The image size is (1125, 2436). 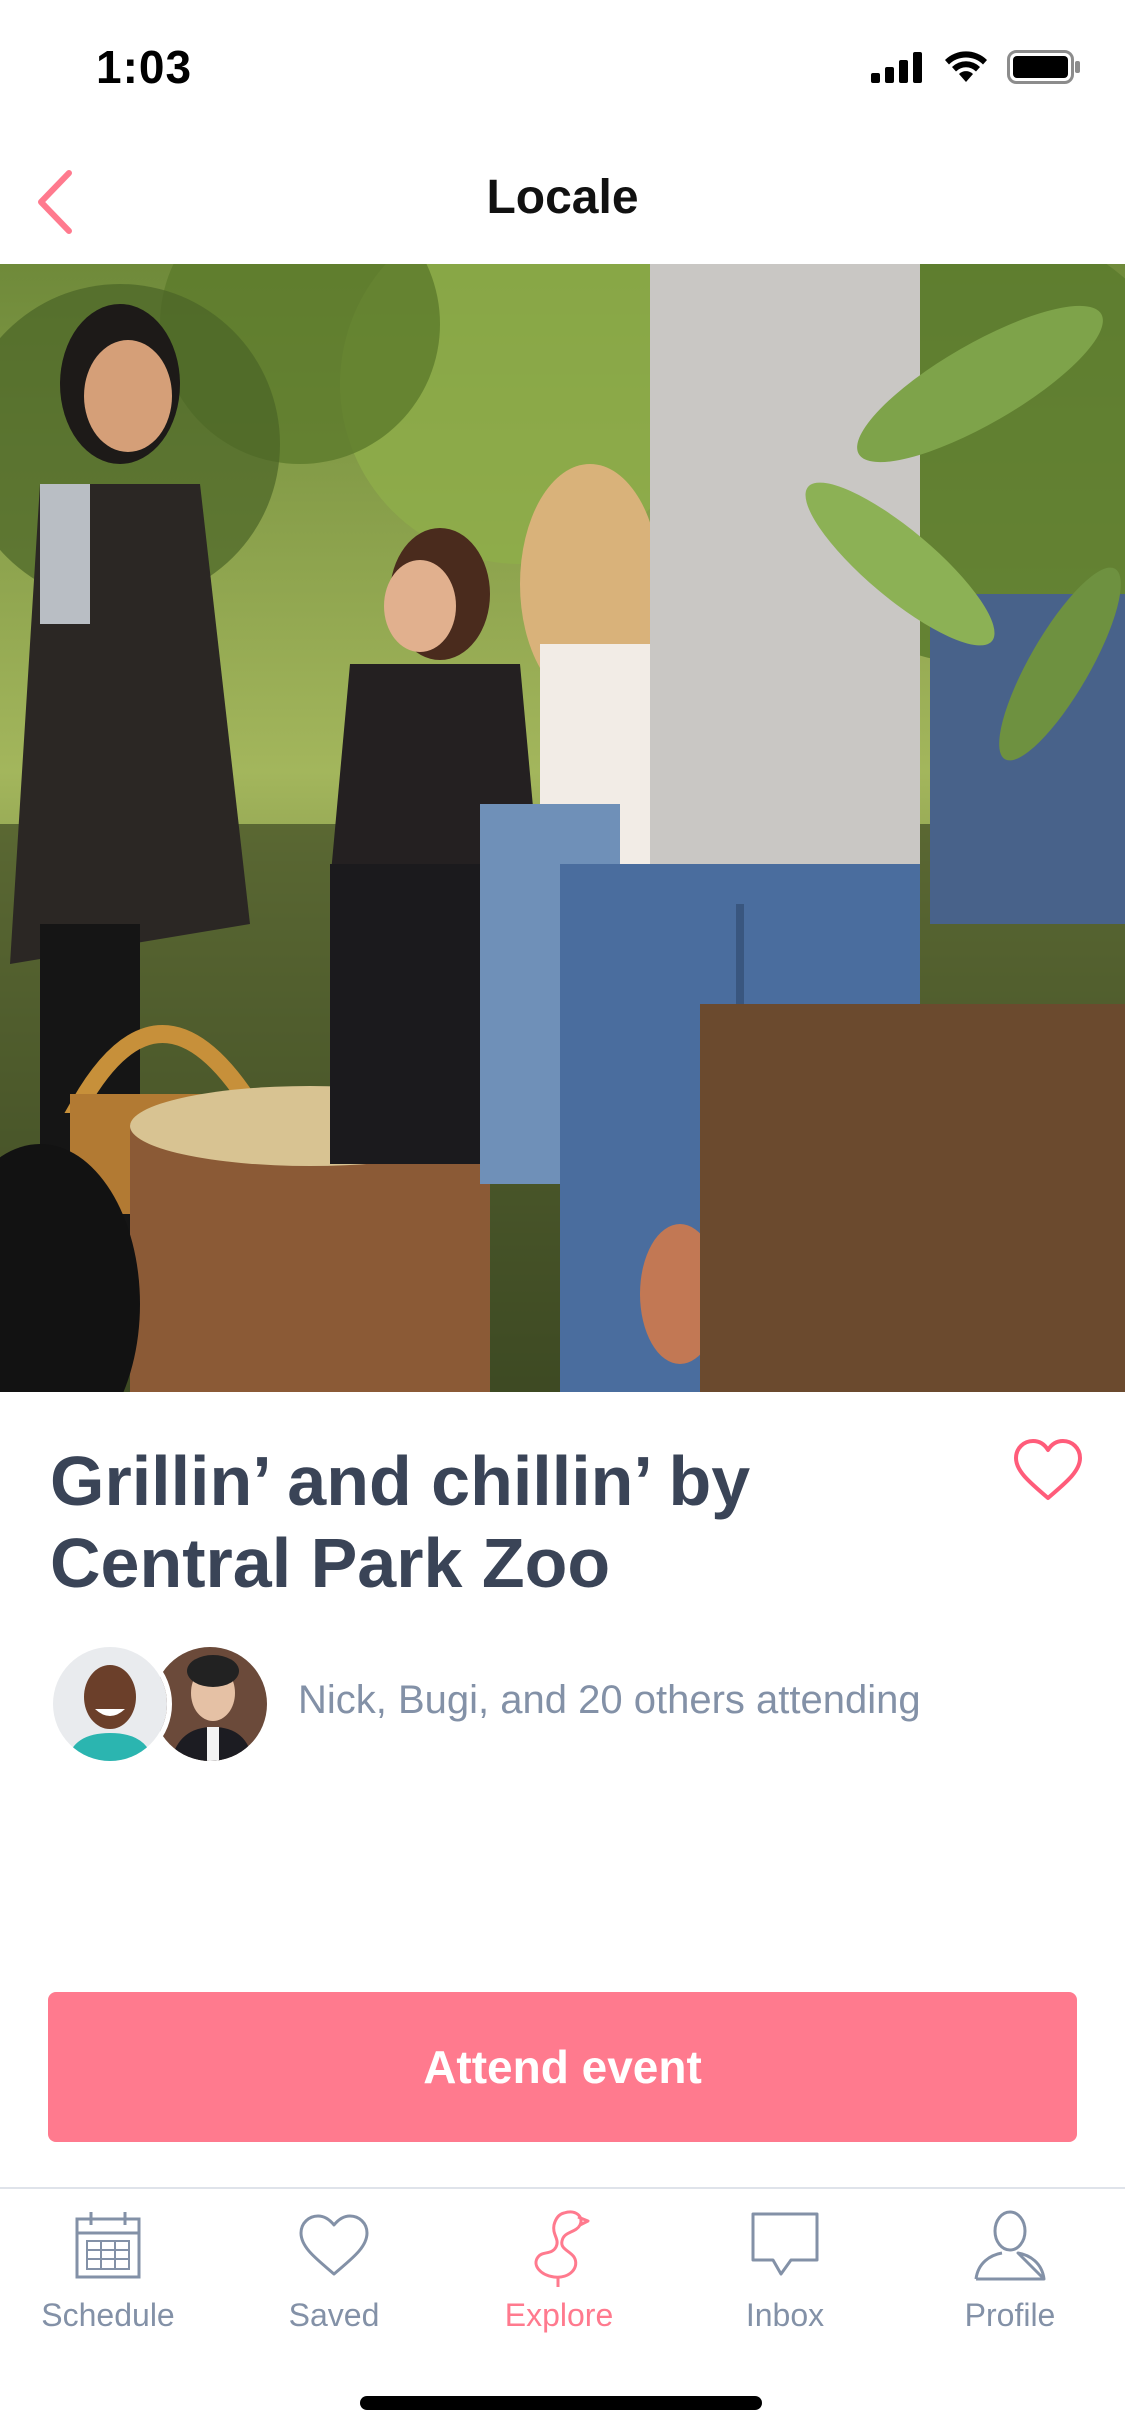 What do you see at coordinates (562, 2067) in the screenshot?
I see `attend-event-button: Attend event` at bounding box center [562, 2067].